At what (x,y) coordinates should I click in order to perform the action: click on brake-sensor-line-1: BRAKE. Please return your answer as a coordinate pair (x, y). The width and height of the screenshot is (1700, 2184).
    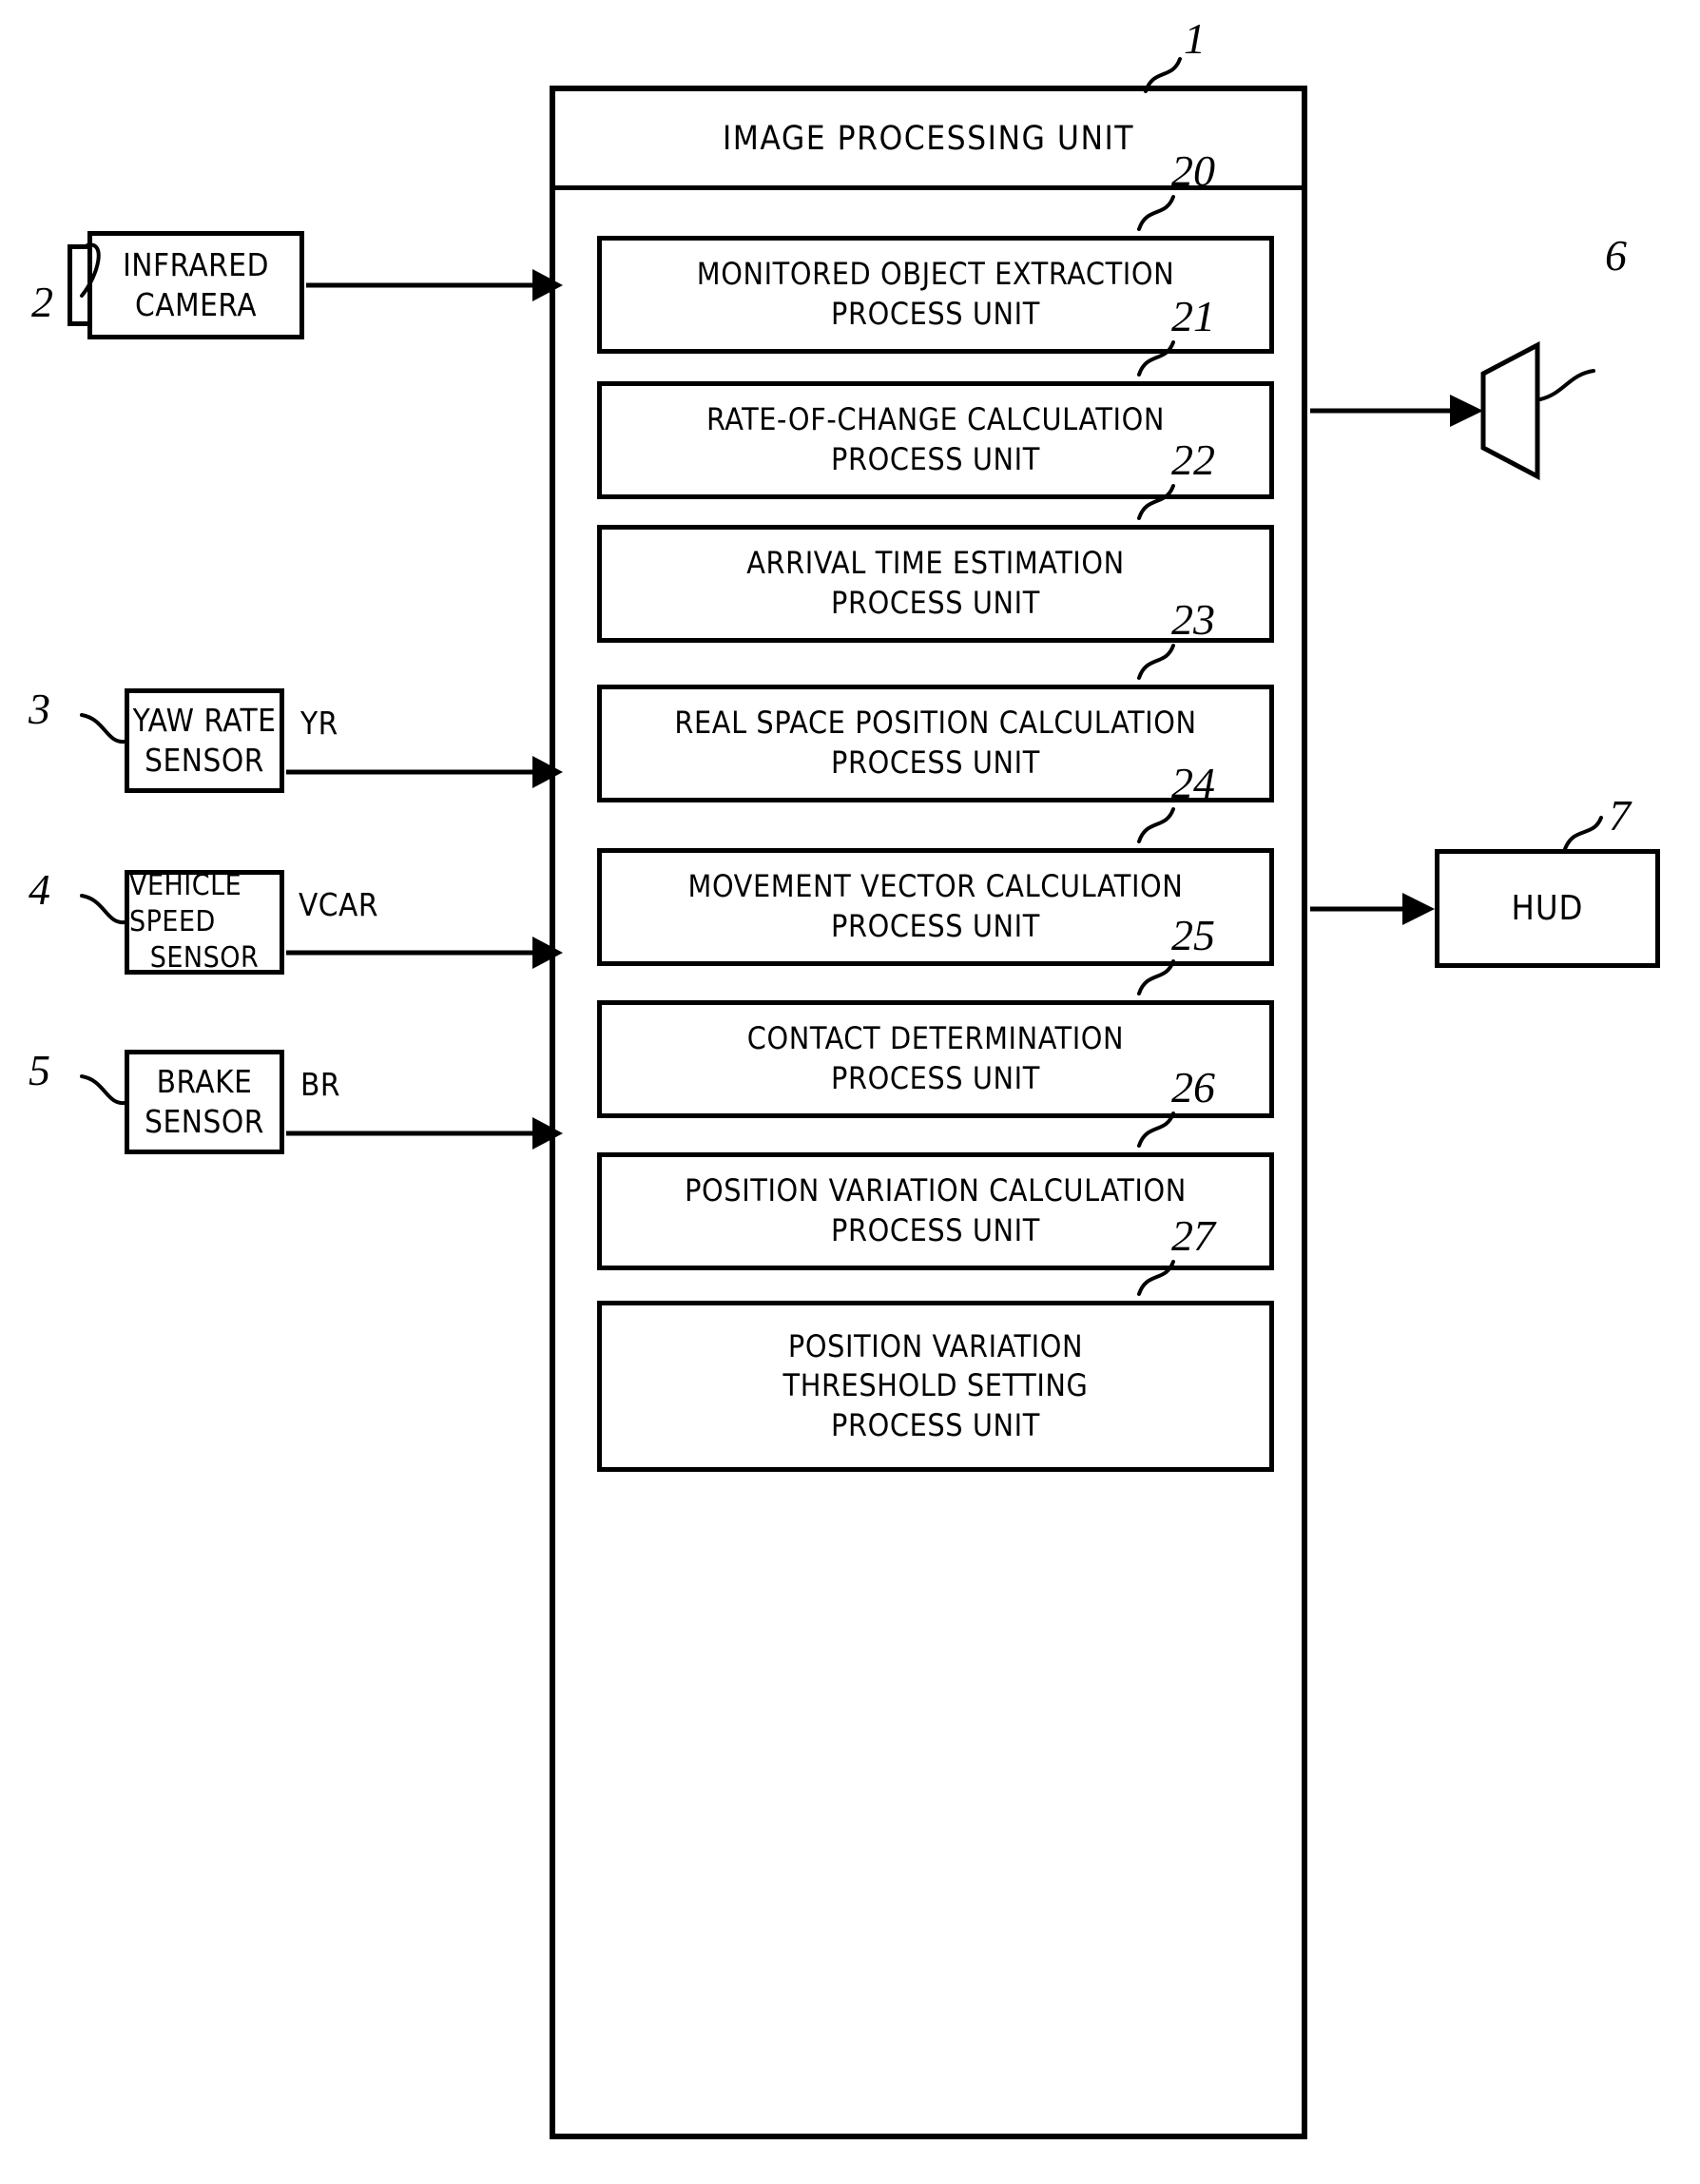
    Looking at the image, I should click on (204, 1082).